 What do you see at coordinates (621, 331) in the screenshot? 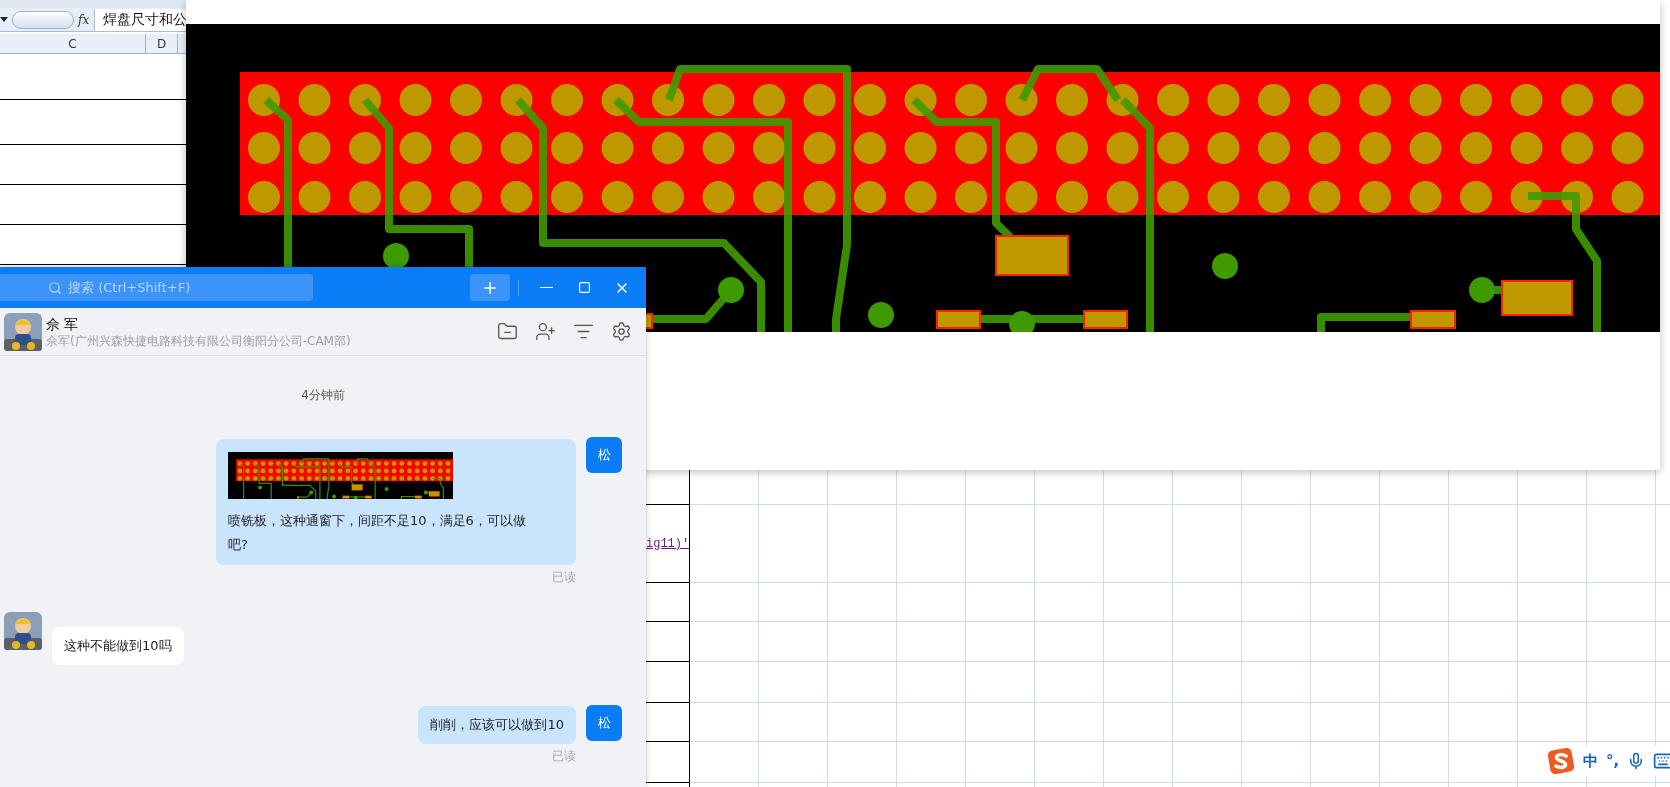
I see `settings-icon` at bounding box center [621, 331].